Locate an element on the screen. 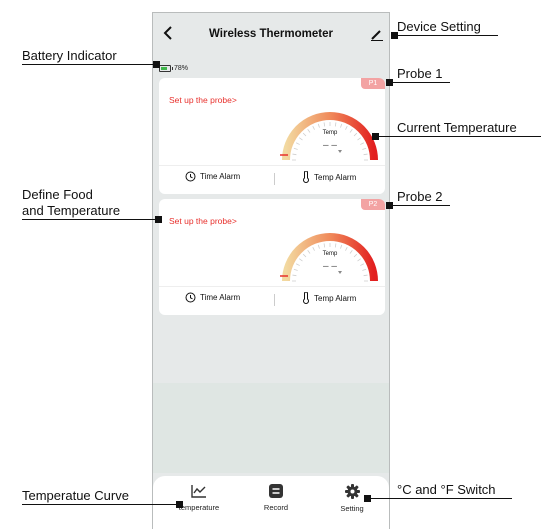 This screenshot has height=529, width=542. probe-tag: P2 is located at coordinates (373, 204).